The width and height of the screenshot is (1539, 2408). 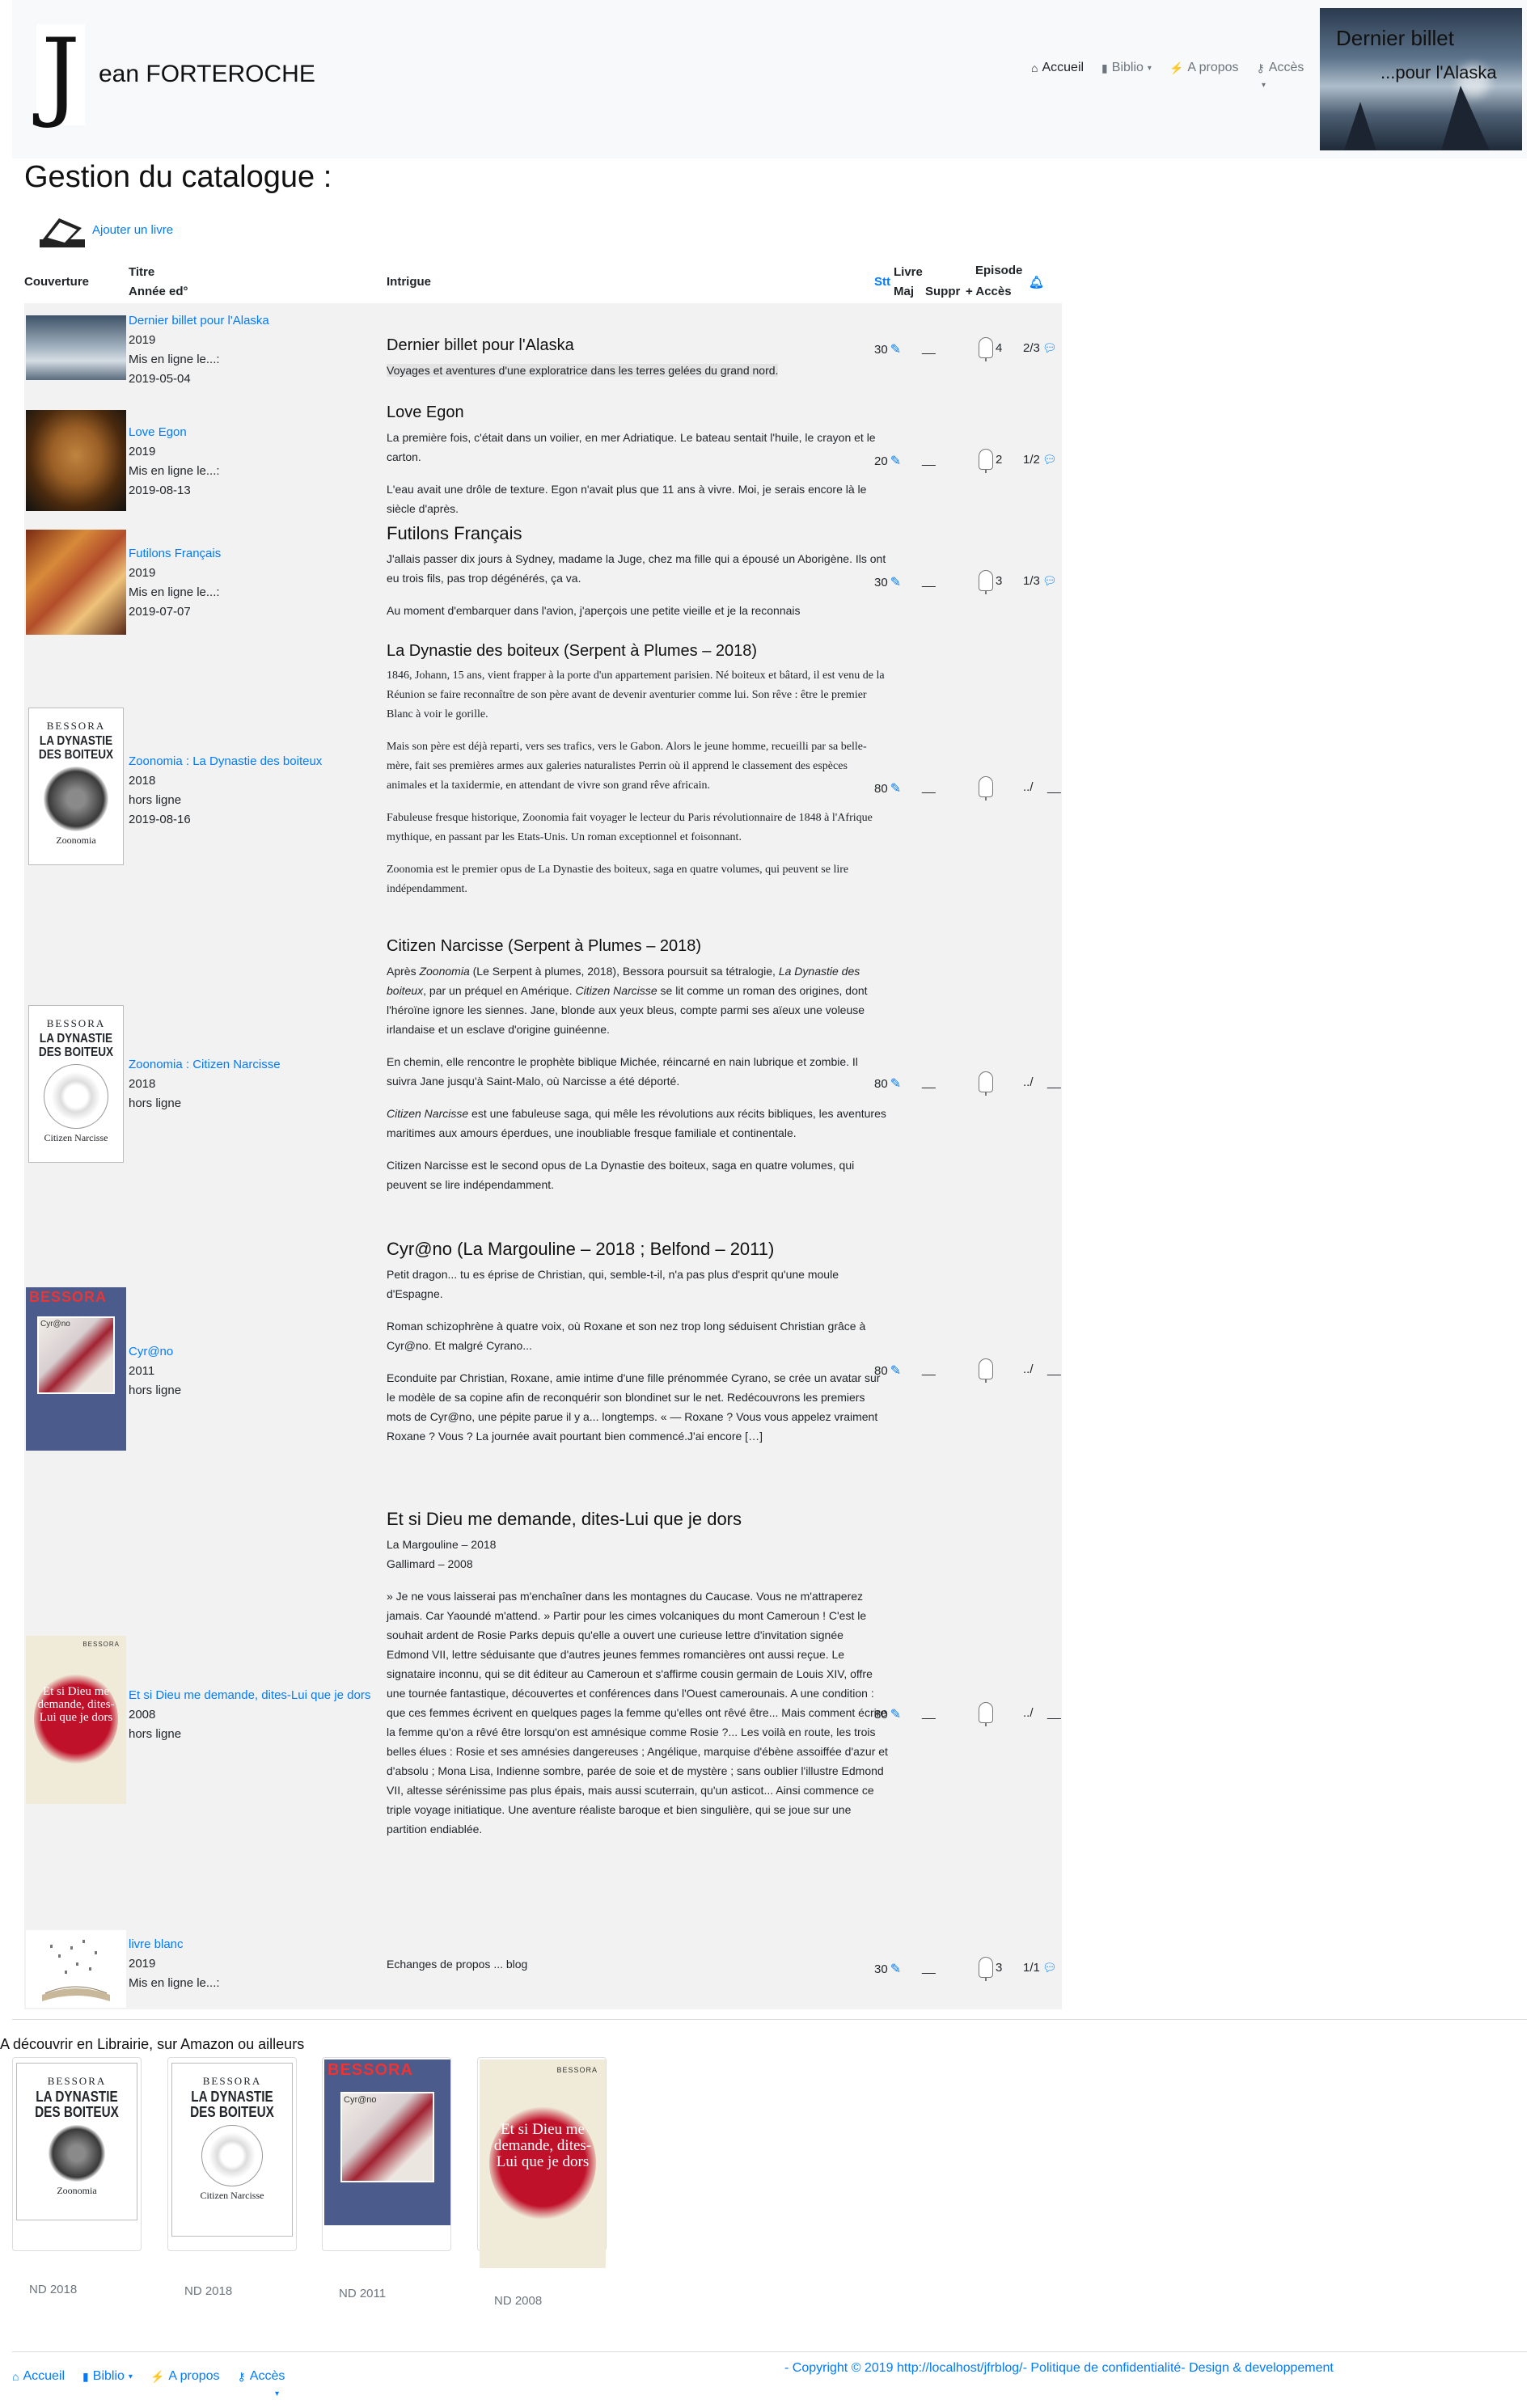 What do you see at coordinates (1036, 282) in the screenshot?
I see `bell-icon: 🔔︎` at bounding box center [1036, 282].